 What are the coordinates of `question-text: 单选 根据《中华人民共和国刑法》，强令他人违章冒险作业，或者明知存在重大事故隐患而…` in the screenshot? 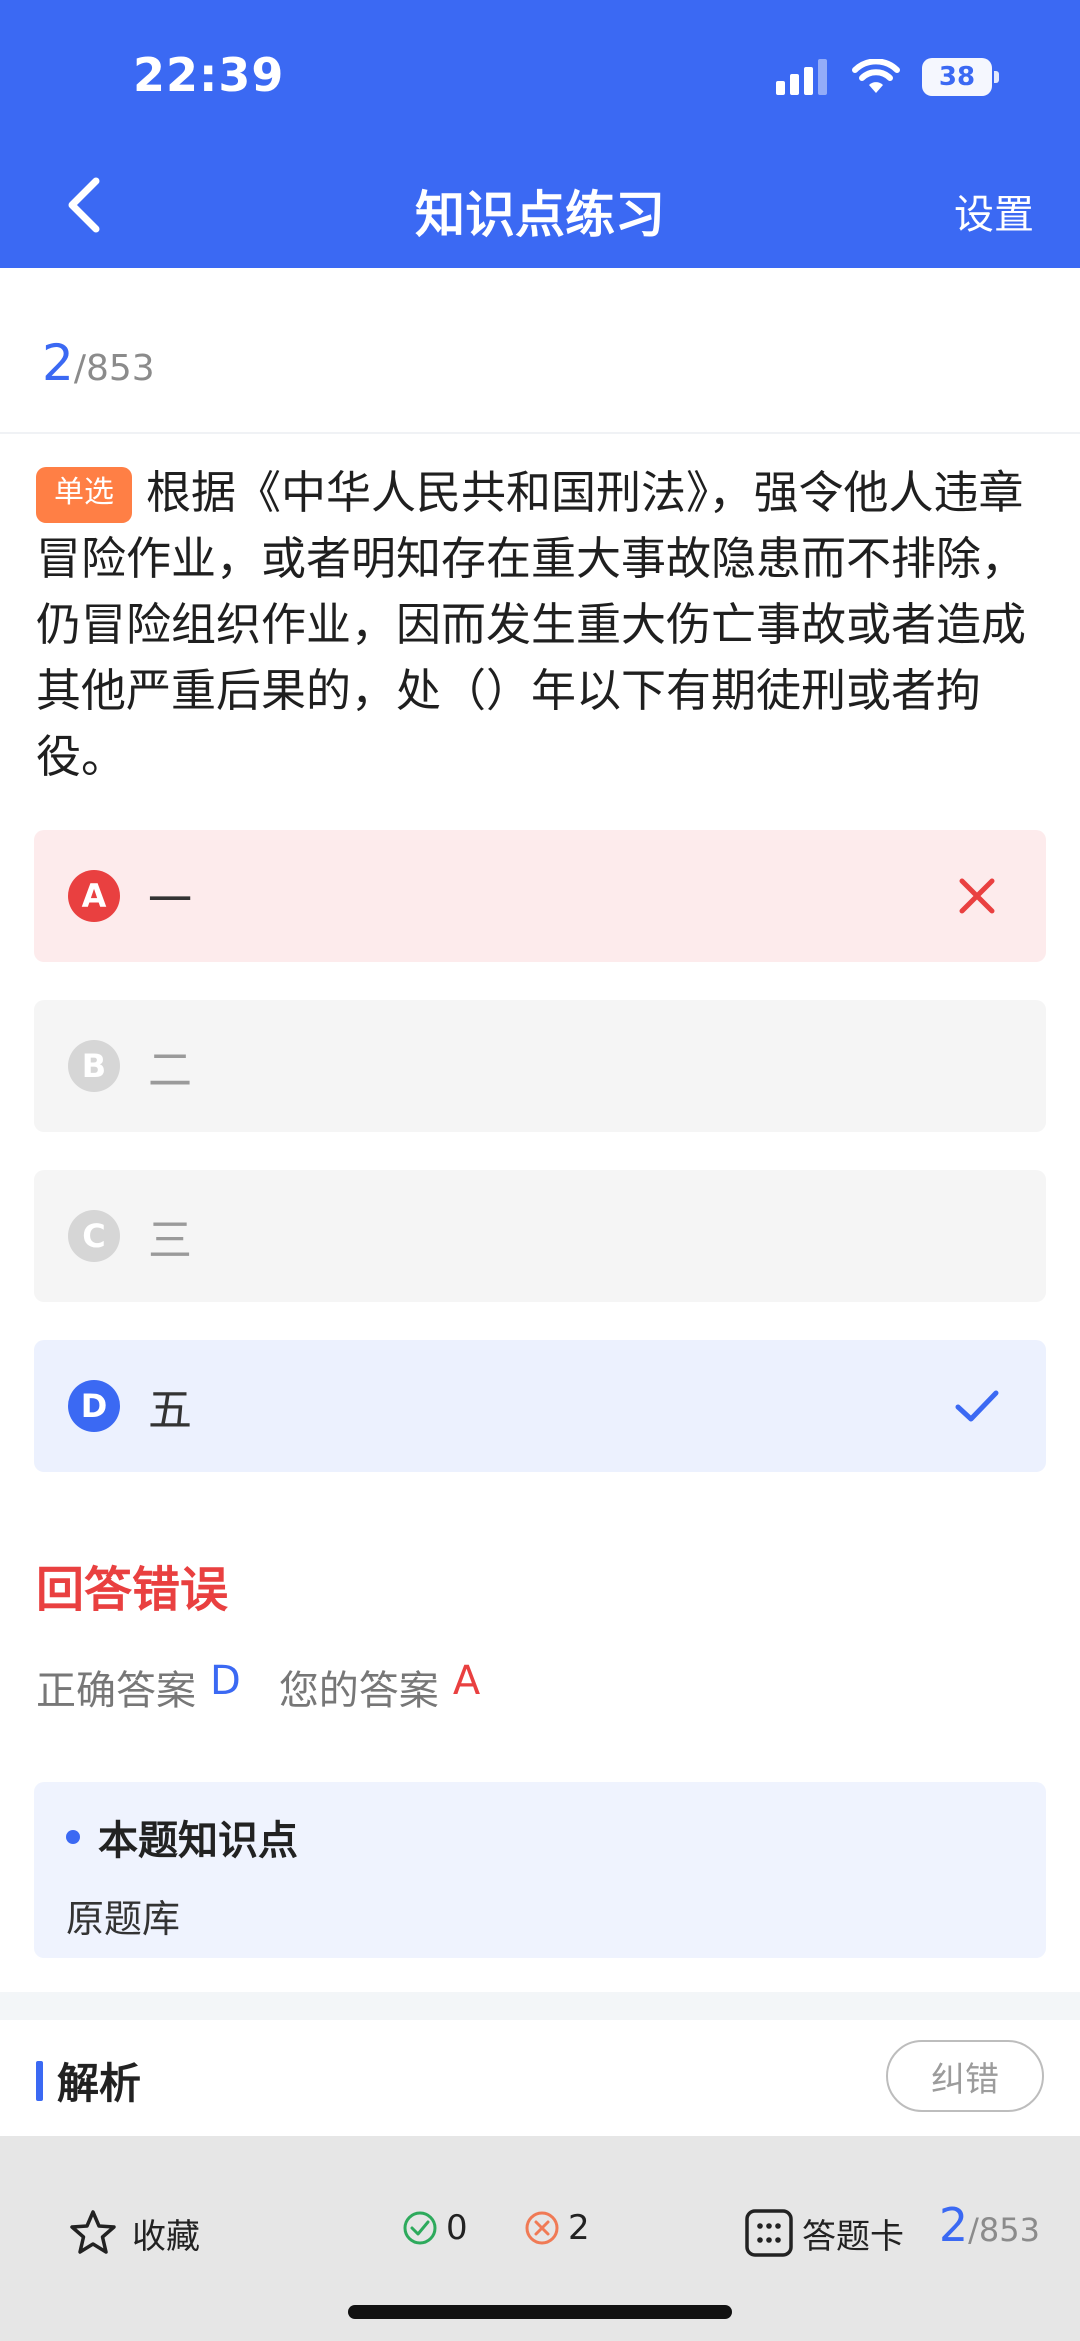 It's located at (540, 625).